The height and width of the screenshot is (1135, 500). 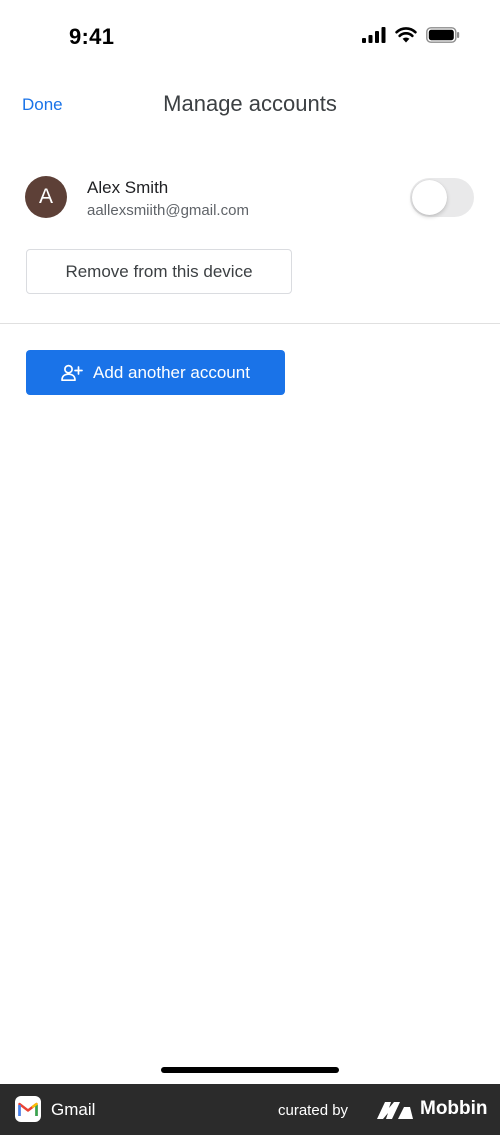 What do you see at coordinates (72, 372) in the screenshot?
I see `add-person-icon` at bounding box center [72, 372].